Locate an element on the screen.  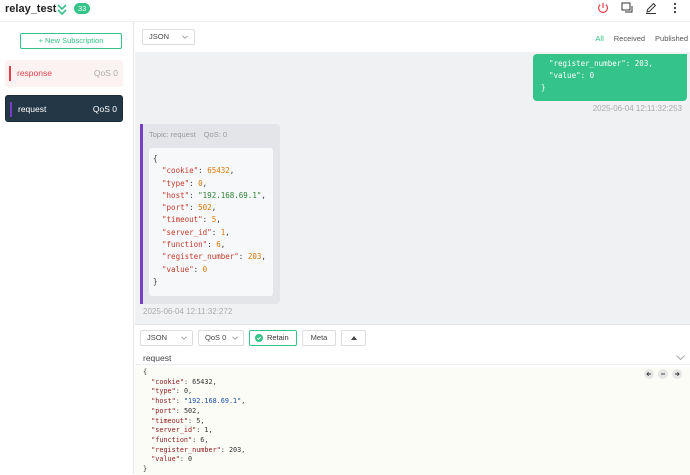
meta-button: Meta is located at coordinates (319, 338).